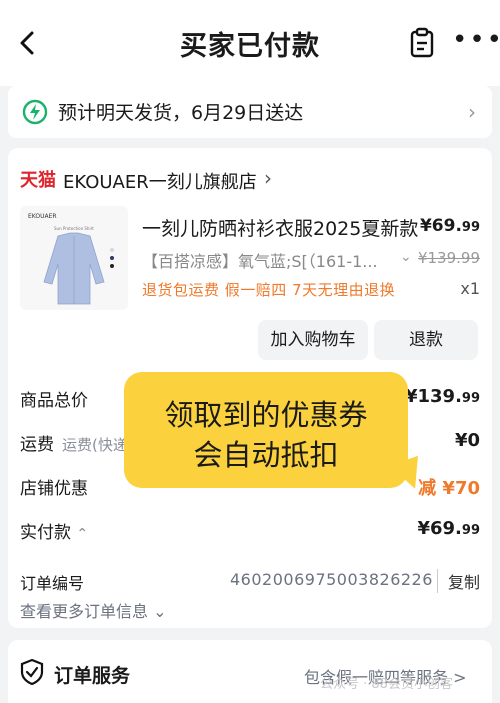 This screenshot has width=500, height=703. I want to click on product-price: ¥69.99, so click(449, 226).